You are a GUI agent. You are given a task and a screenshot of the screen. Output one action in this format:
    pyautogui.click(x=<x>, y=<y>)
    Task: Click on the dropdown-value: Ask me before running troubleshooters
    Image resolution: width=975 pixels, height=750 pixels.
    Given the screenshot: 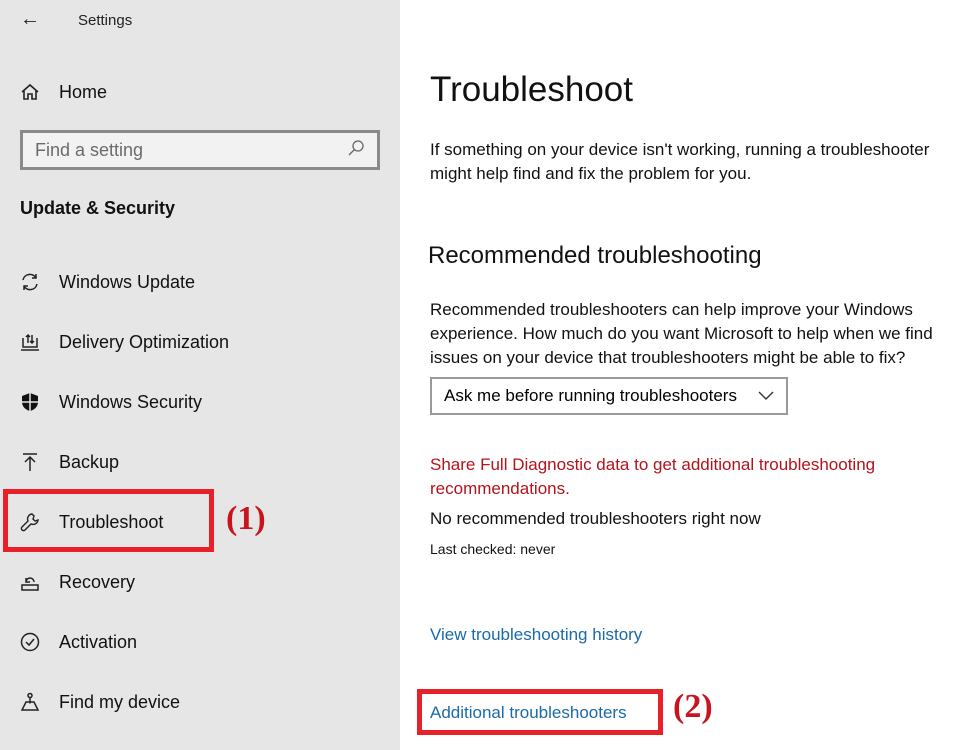 What is the action you would take?
    pyautogui.click(x=590, y=395)
    